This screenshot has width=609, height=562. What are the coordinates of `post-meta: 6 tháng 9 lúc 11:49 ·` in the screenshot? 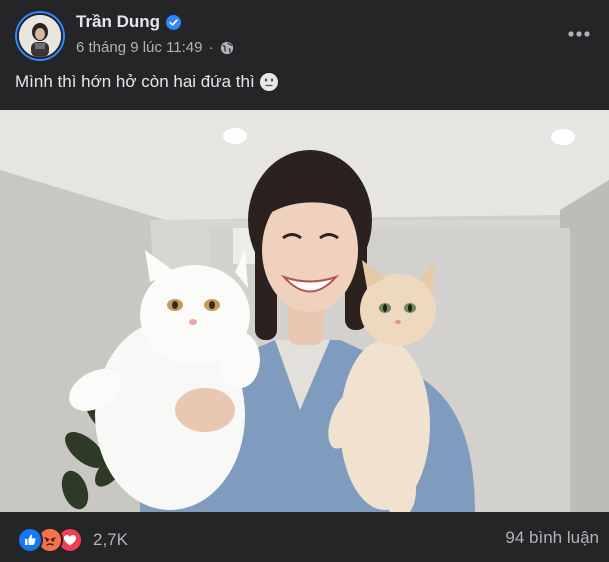 It's located at (155, 47).